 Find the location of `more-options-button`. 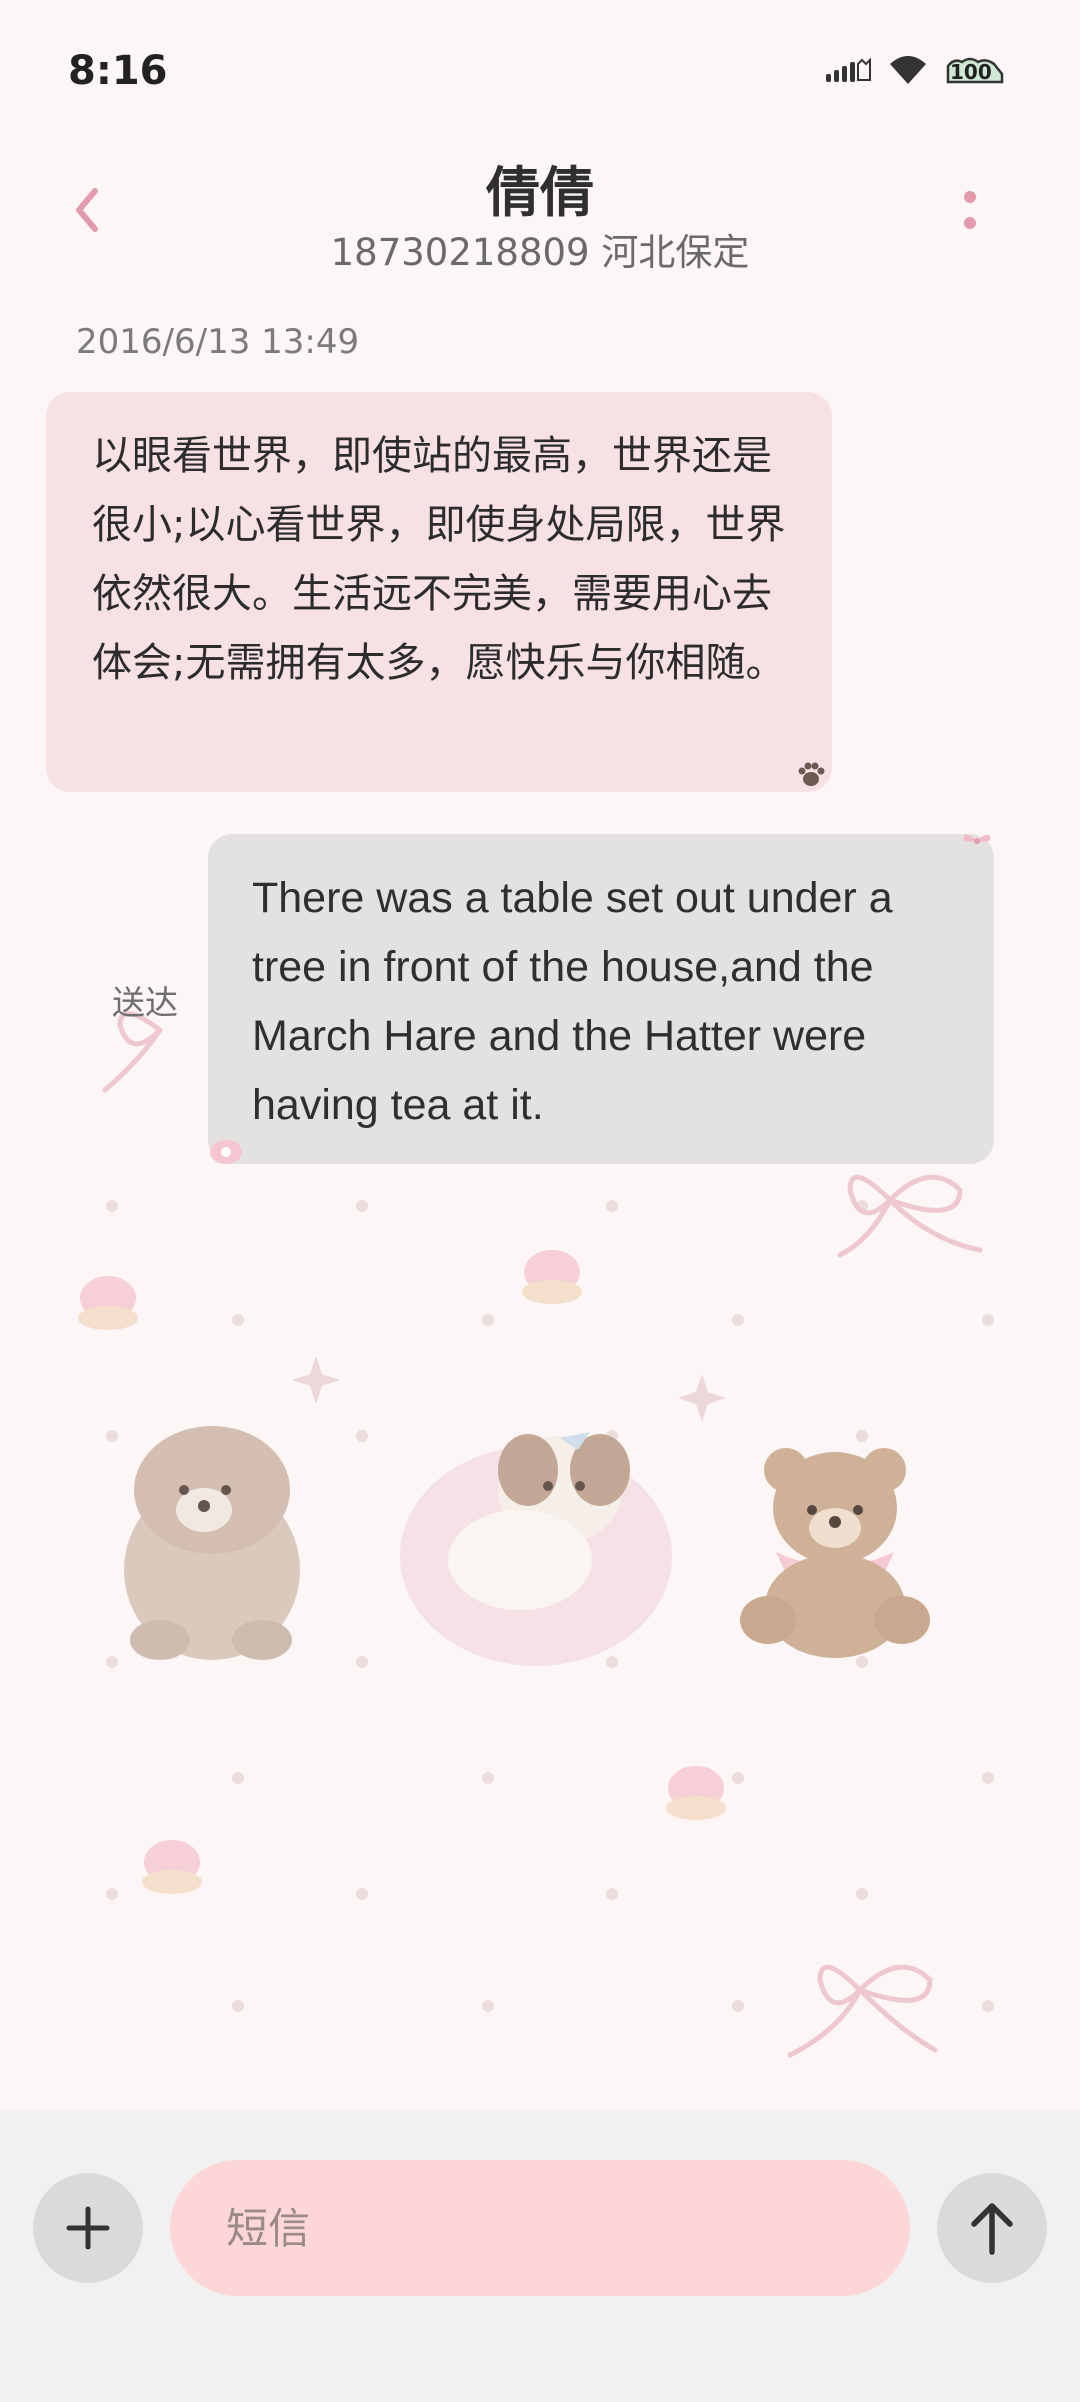

more-options-button is located at coordinates (970, 210).